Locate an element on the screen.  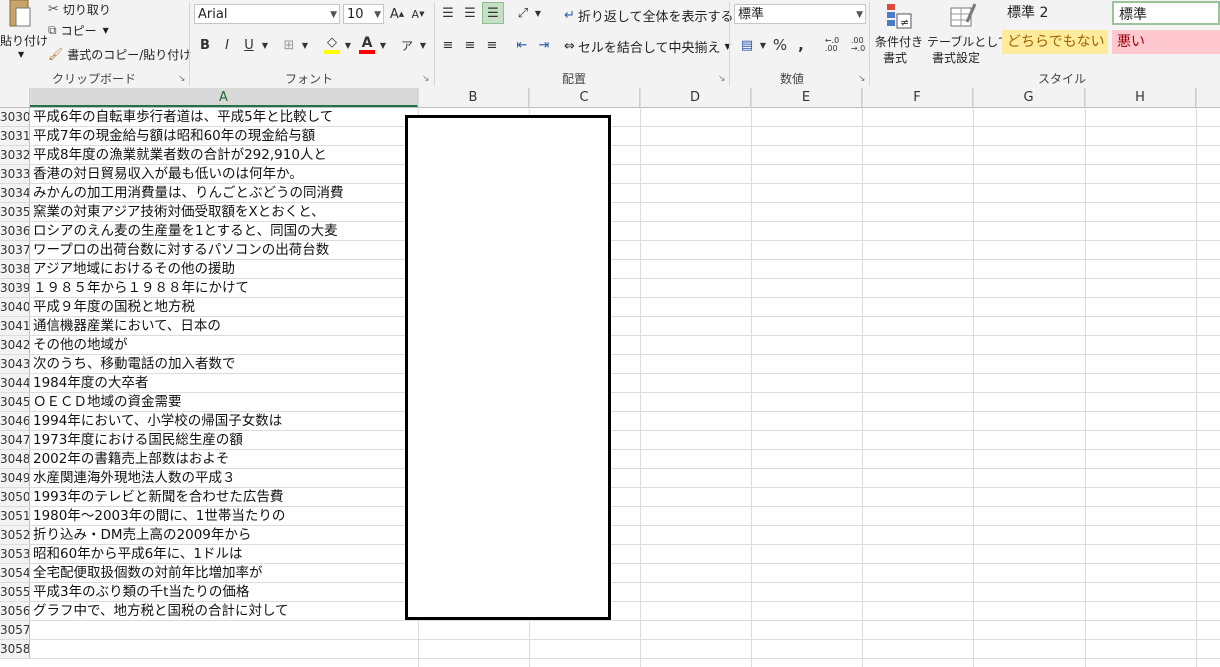
number-format-combo: 標準 ▼ is located at coordinates (800, 14).